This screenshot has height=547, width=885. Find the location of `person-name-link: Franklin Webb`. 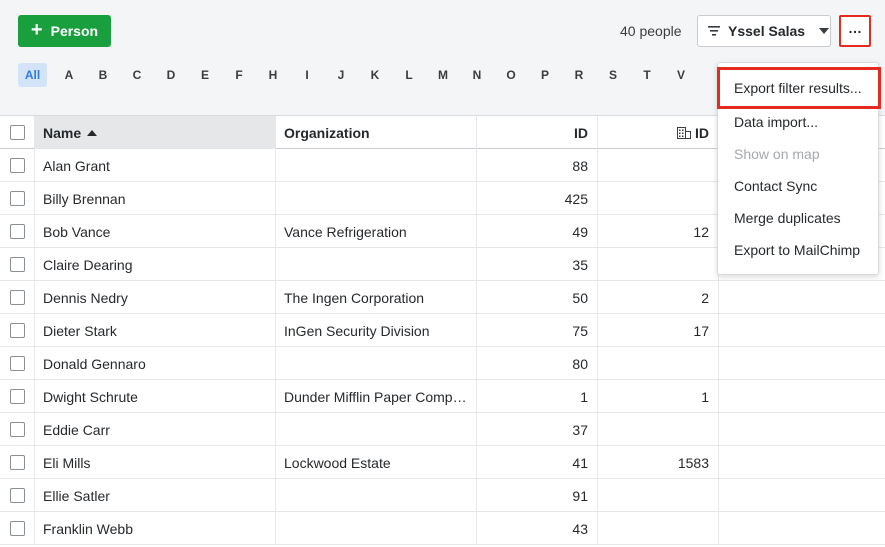

person-name-link: Franklin Webb is located at coordinates (88, 529).